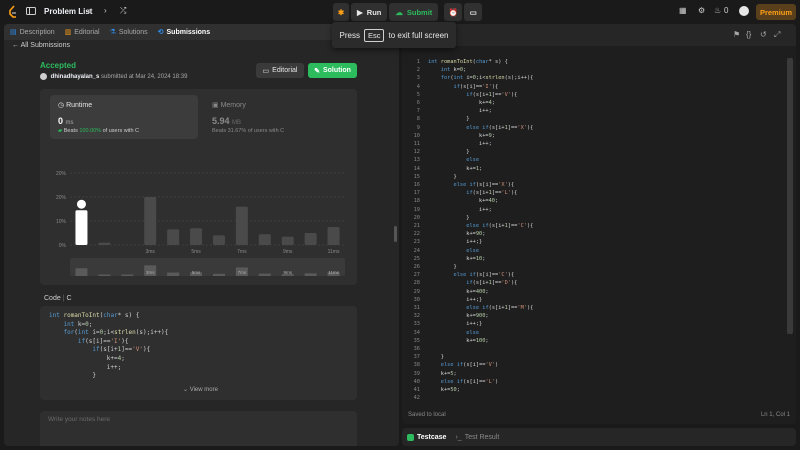 This screenshot has height=450, width=800. Describe the element at coordinates (32, 32) in the screenshot. I see `tab-description: ▤ Description` at that location.